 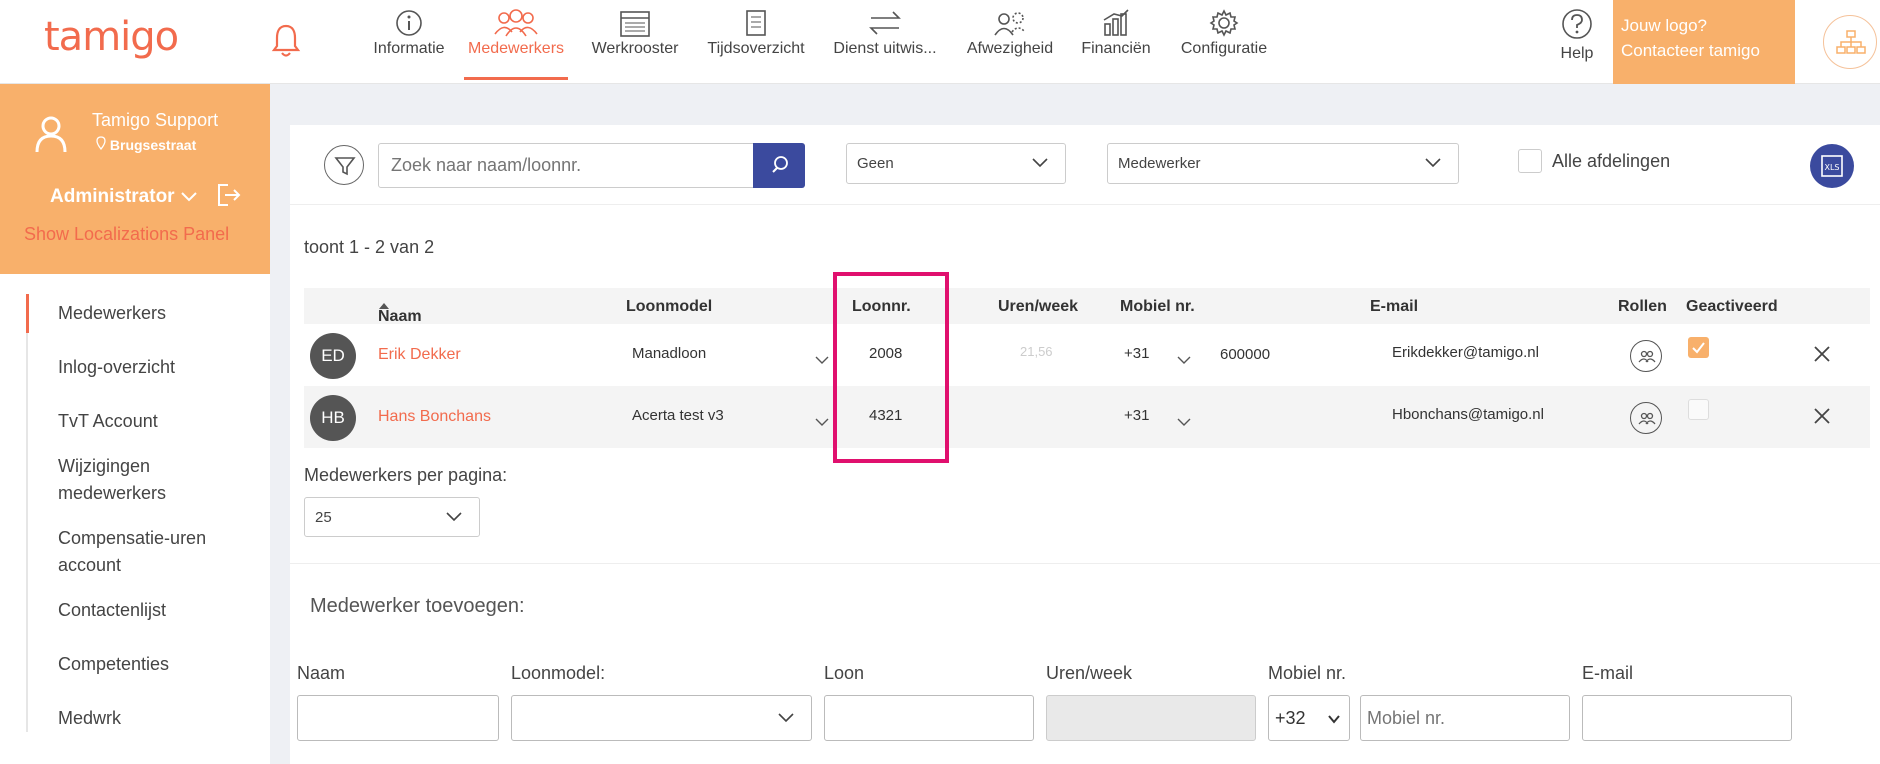 What do you see at coordinates (409, 42) in the screenshot?
I see `nav-informatie: Informatie` at bounding box center [409, 42].